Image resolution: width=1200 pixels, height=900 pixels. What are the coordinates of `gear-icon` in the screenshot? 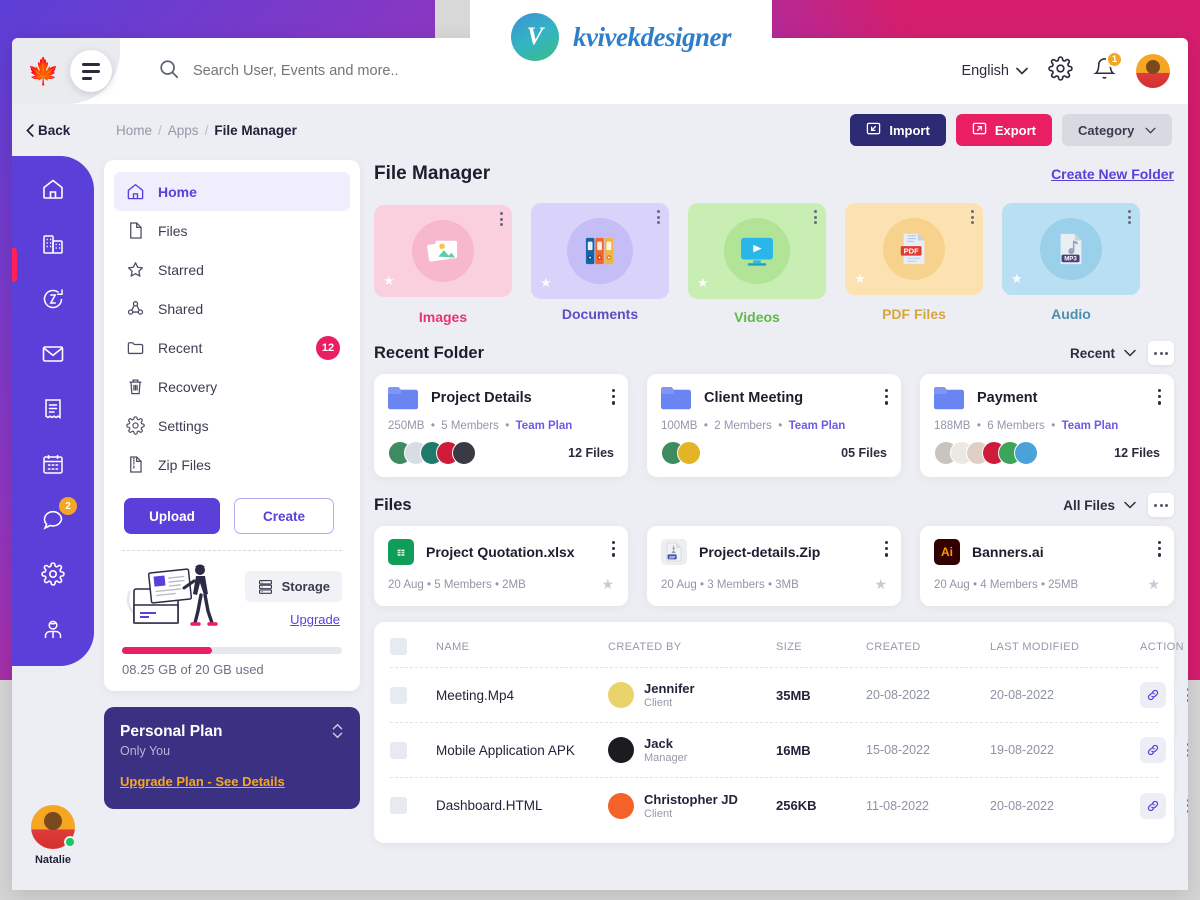 It's located at (1060, 71).